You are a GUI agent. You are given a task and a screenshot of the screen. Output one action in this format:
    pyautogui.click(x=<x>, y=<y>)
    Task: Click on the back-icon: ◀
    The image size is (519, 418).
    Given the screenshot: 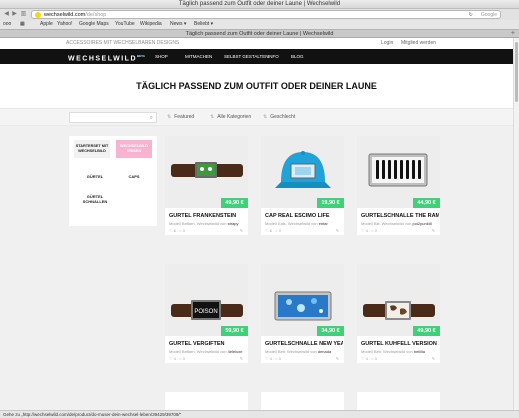 What is the action you would take?
    pyautogui.click(x=6, y=14)
    